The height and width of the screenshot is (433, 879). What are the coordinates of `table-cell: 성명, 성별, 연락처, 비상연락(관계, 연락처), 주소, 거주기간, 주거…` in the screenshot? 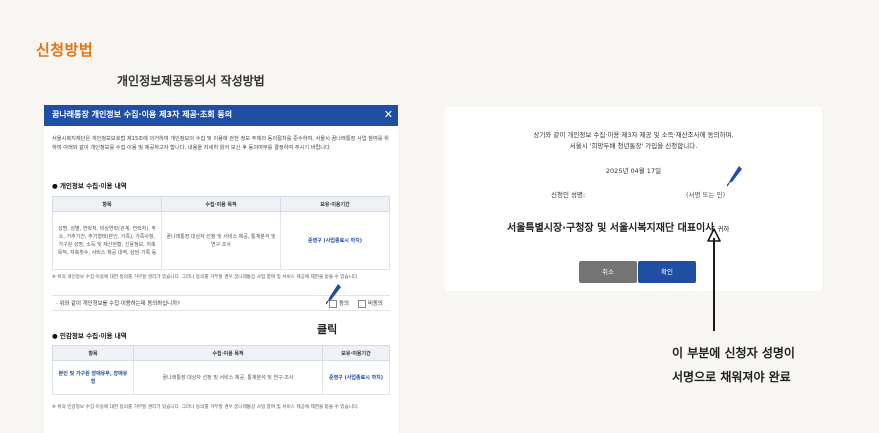 It's located at (107, 240).